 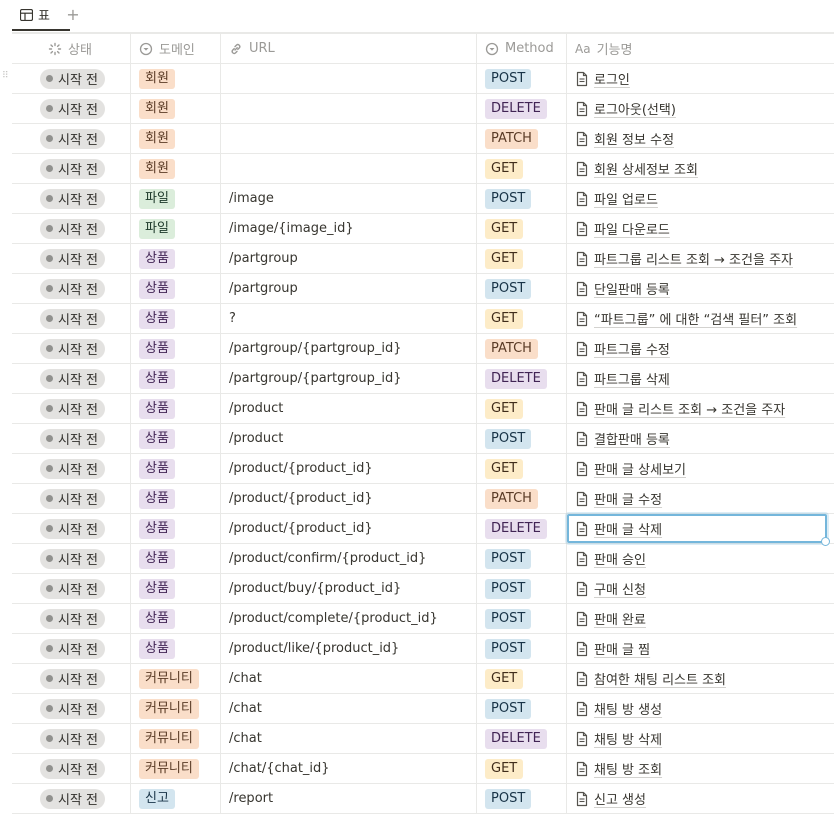 I want to click on feature-name-link: 단일판매 등록, so click(x=632, y=288).